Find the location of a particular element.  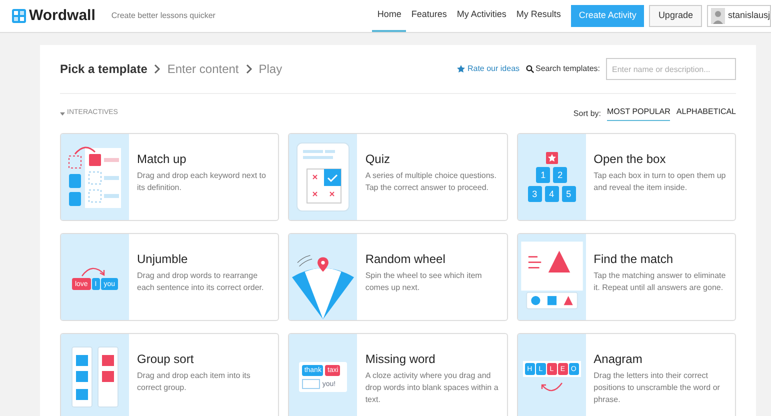

nav-link: My Activities is located at coordinates (482, 16).